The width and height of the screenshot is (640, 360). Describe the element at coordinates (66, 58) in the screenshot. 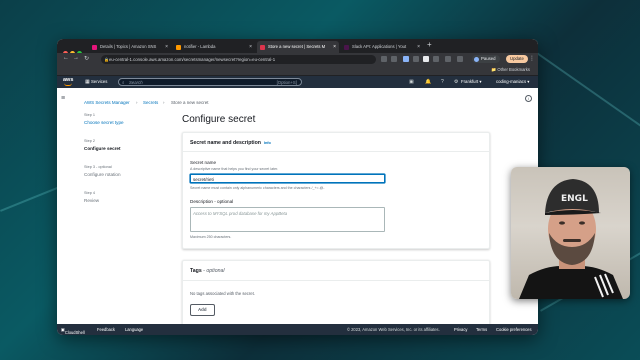

I see `back-icon: ←` at that location.